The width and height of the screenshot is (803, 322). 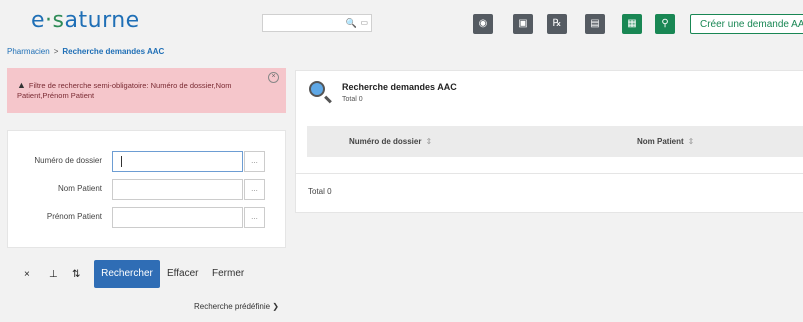 What do you see at coordinates (21, 85) in the screenshot?
I see `warning-icon: ▲` at bounding box center [21, 85].